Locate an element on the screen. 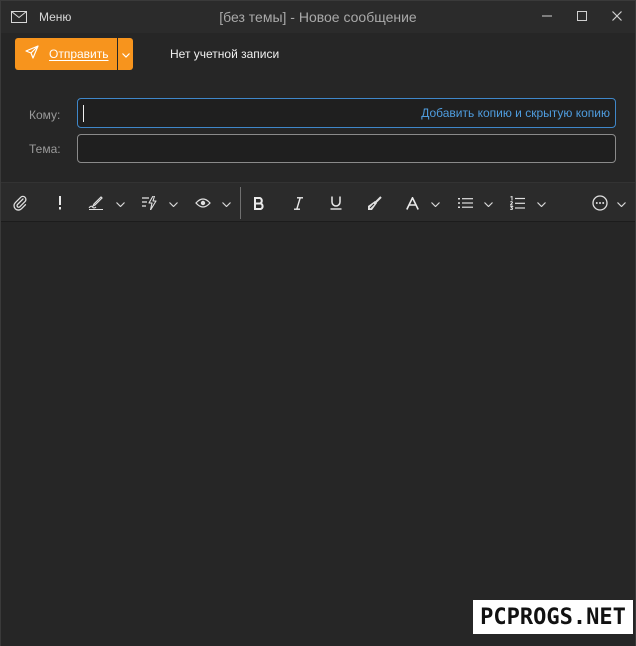 The image size is (636, 646). attach-button is located at coordinates (20, 203).